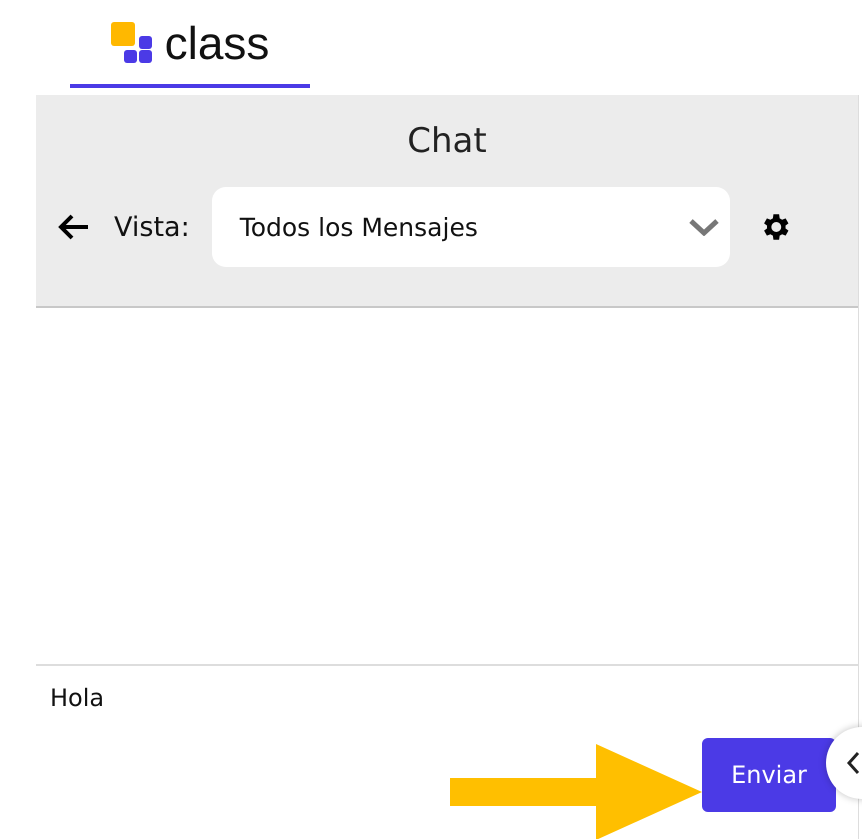 The height and width of the screenshot is (839, 862). Describe the element at coordinates (576, 791) in the screenshot. I see `pointer-arrow-icon` at that location.